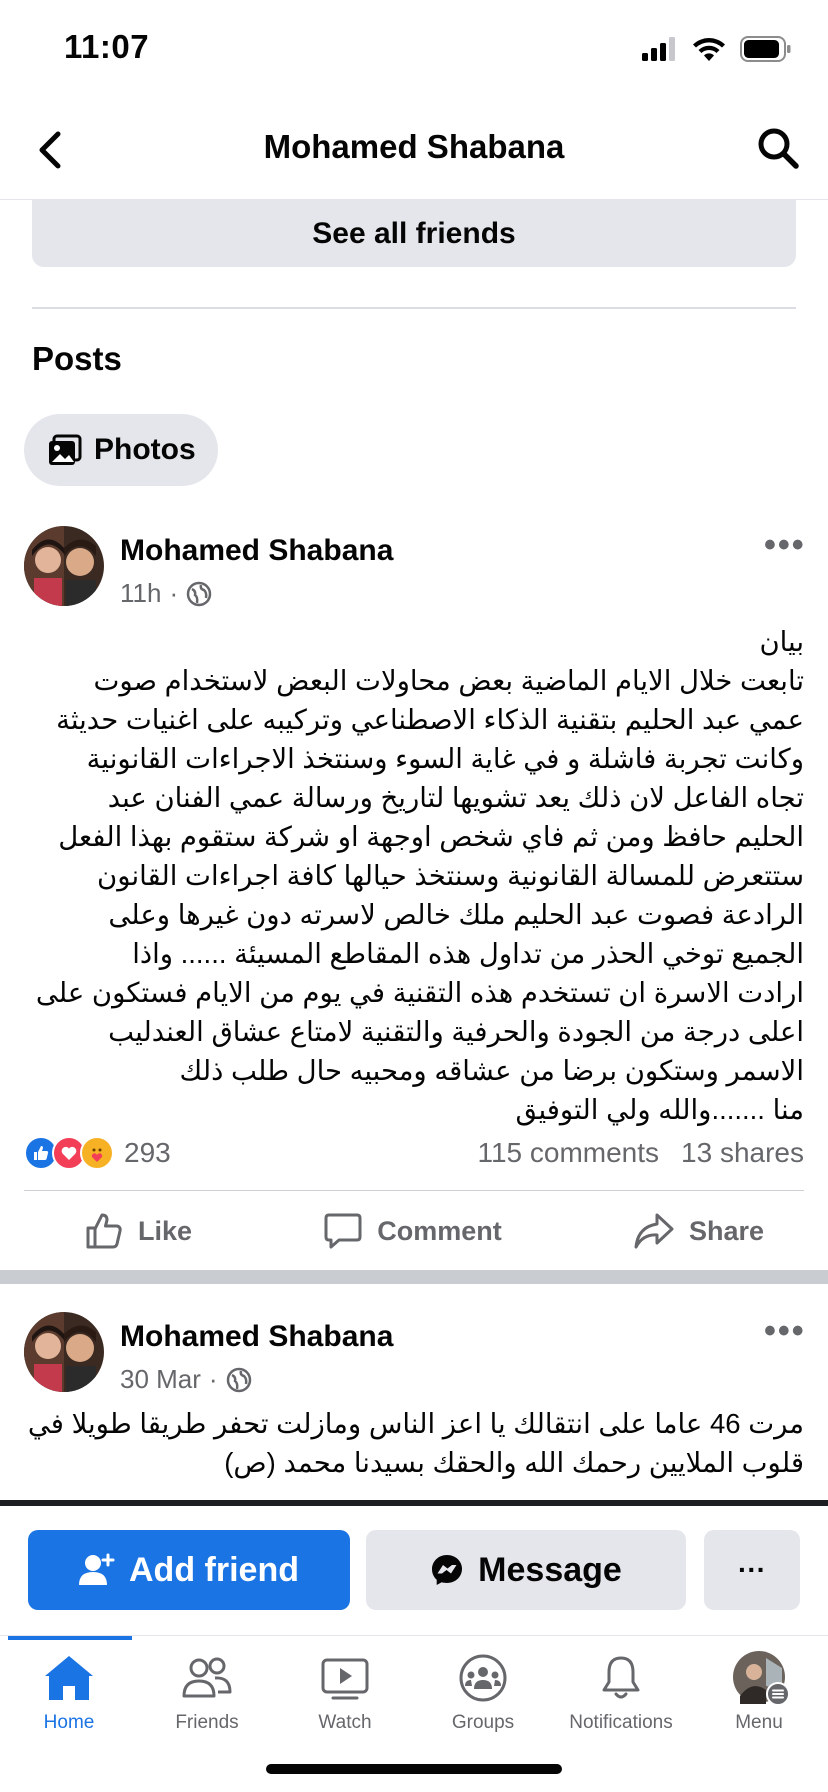  Describe the element at coordinates (659, 1109) in the screenshot. I see `post-body-line: منا .......والله ولي التوفيق` at that location.